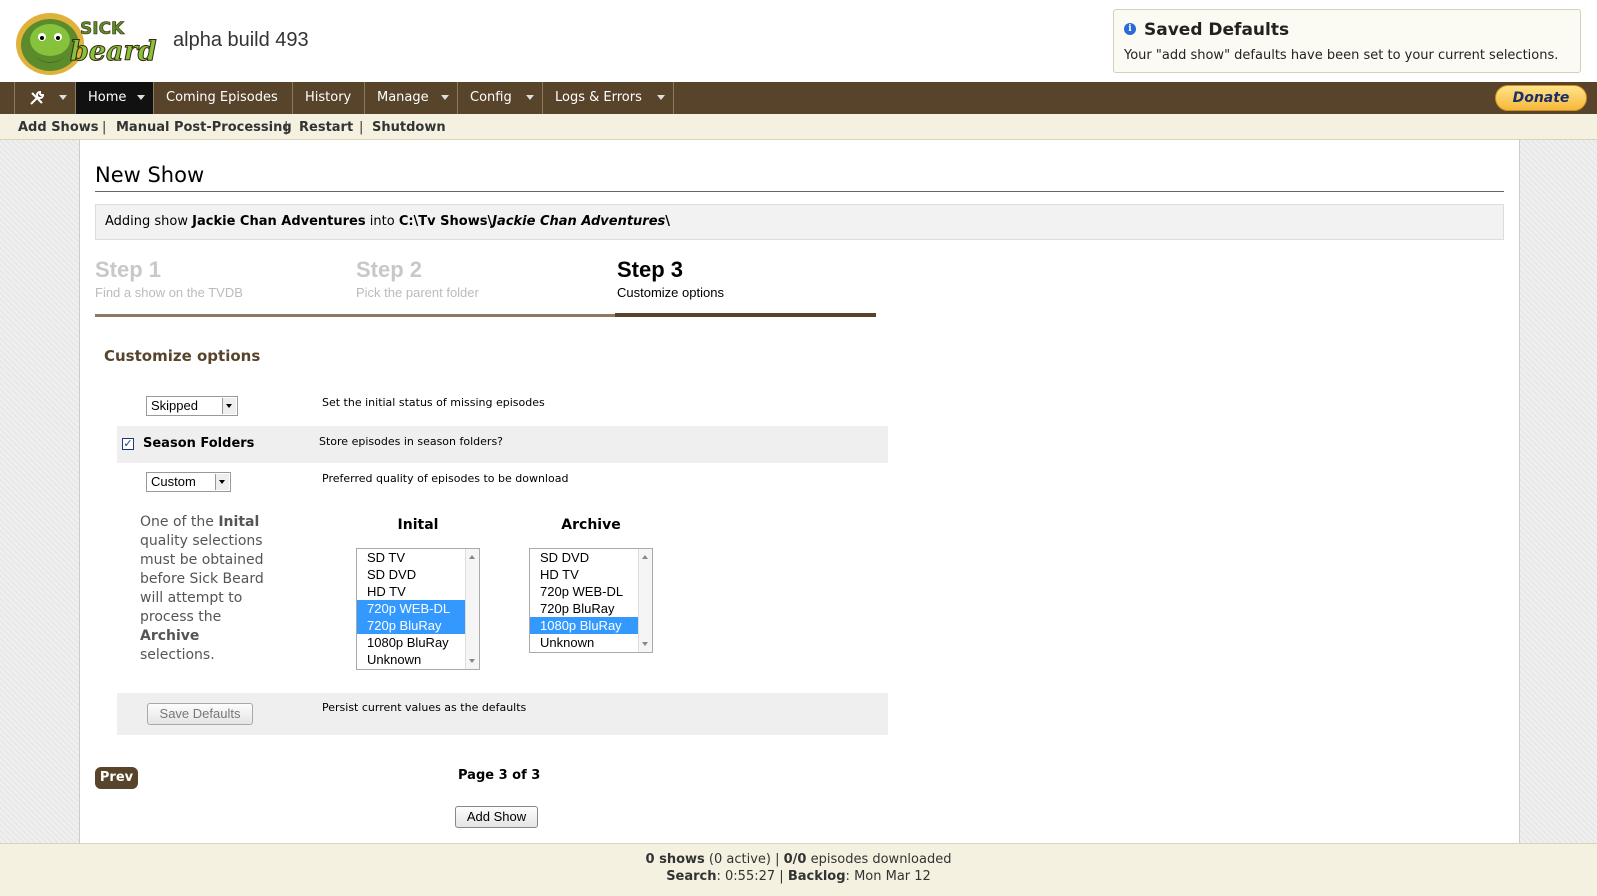 This screenshot has height=896, width=1597. Describe the element at coordinates (750, 876) in the screenshot. I see `footer-search-value: 0:55:27` at that location.